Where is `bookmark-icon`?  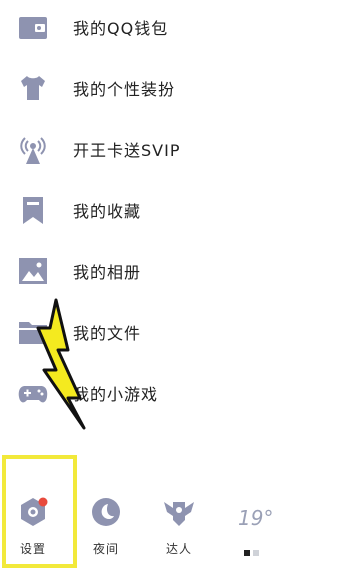 bookmark-icon is located at coordinates (33, 210).